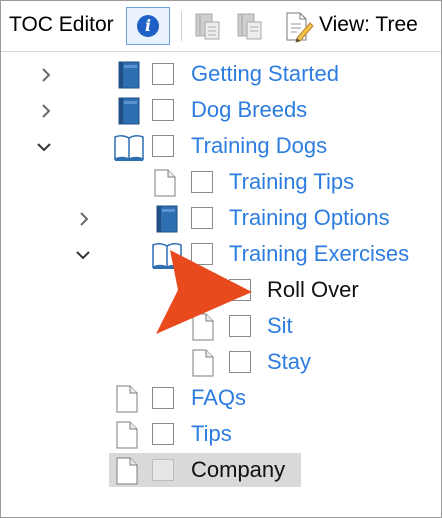 This screenshot has width=442, height=518. I want to click on add-page-icon, so click(250, 26).